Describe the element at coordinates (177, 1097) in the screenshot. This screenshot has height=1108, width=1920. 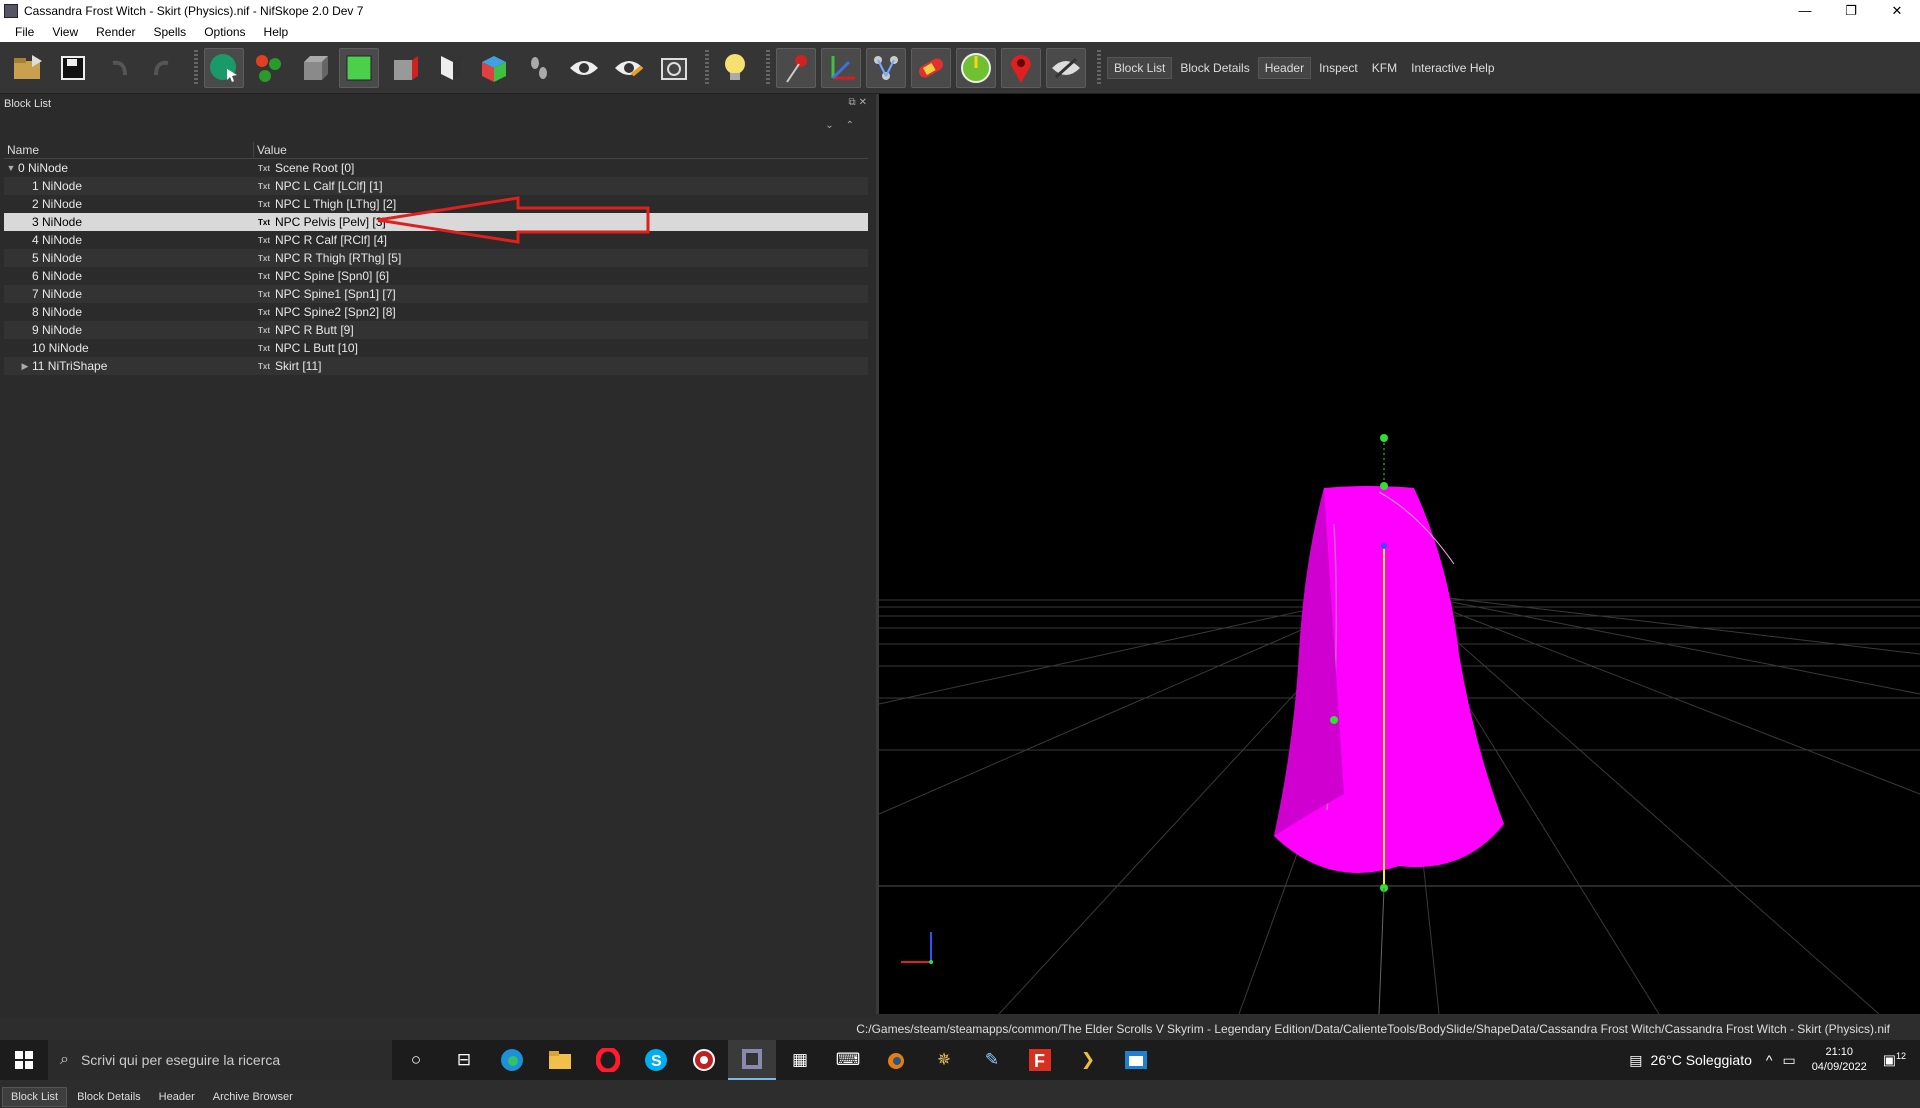
I see `tab-header: Header` at that location.